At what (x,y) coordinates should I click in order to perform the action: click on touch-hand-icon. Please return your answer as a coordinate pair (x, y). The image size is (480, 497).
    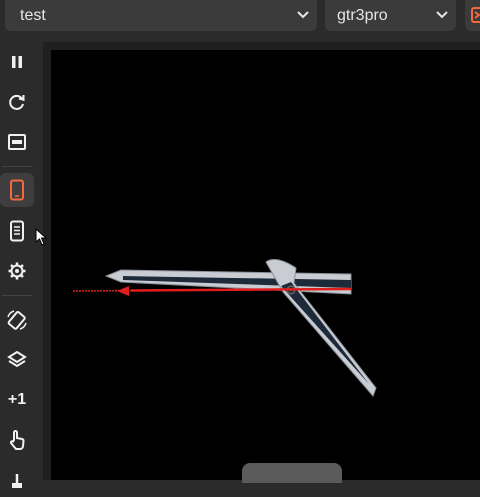
    Looking at the image, I should click on (17, 440).